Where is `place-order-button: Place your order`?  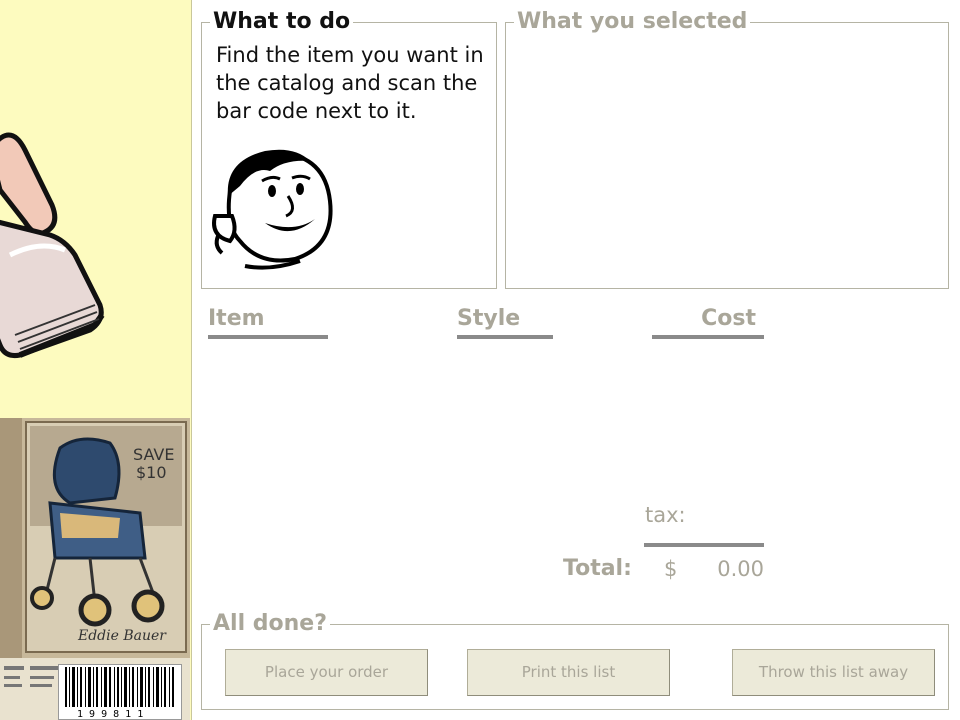 place-order-button: Place your order is located at coordinates (326, 672).